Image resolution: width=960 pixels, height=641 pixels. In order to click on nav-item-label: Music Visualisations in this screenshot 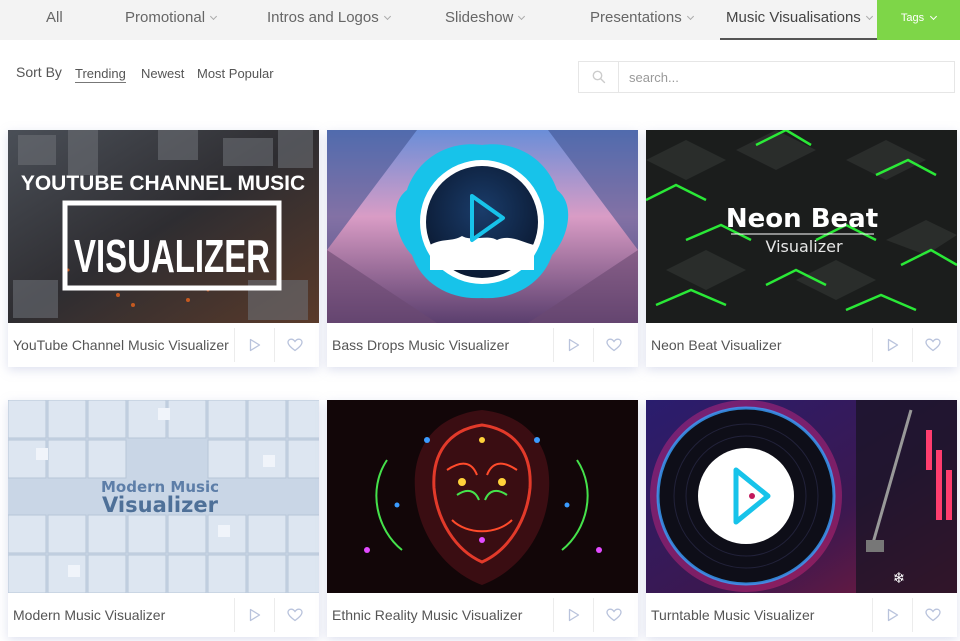, I will do `click(793, 17)`.